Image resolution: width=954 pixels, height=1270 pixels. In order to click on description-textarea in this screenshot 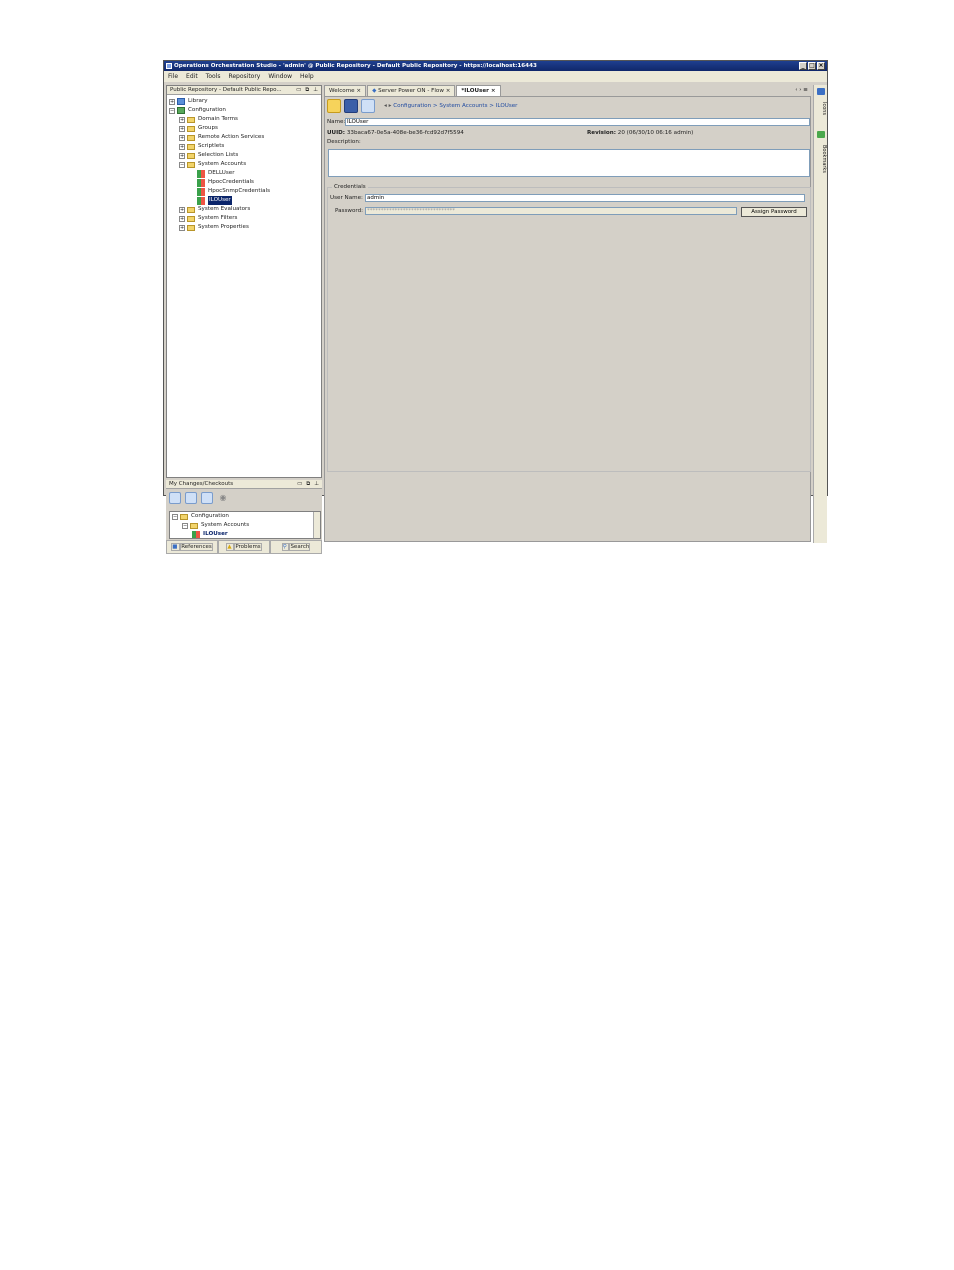, I will do `click(569, 163)`.